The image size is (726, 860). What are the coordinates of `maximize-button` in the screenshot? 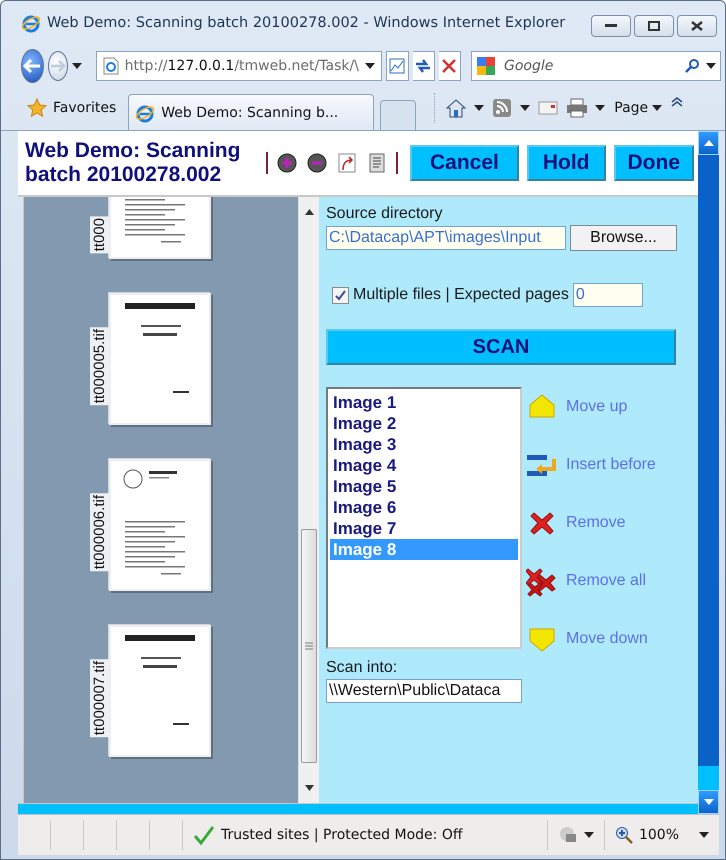 It's located at (654, 26).